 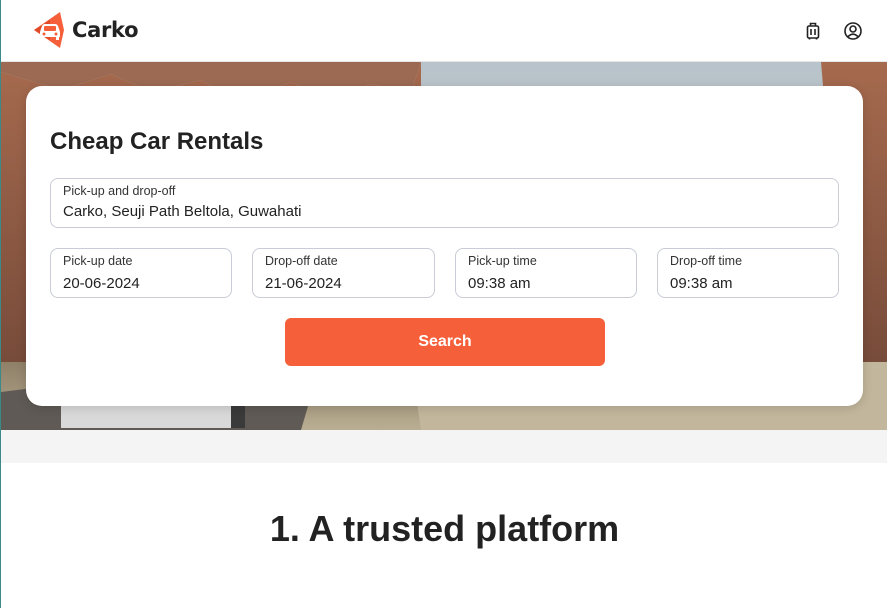 What do you see at coordinates (101, 283) in the screenshot?
I see `pickup-date-value: 20-06-2024` at bounding box center [101, 283].